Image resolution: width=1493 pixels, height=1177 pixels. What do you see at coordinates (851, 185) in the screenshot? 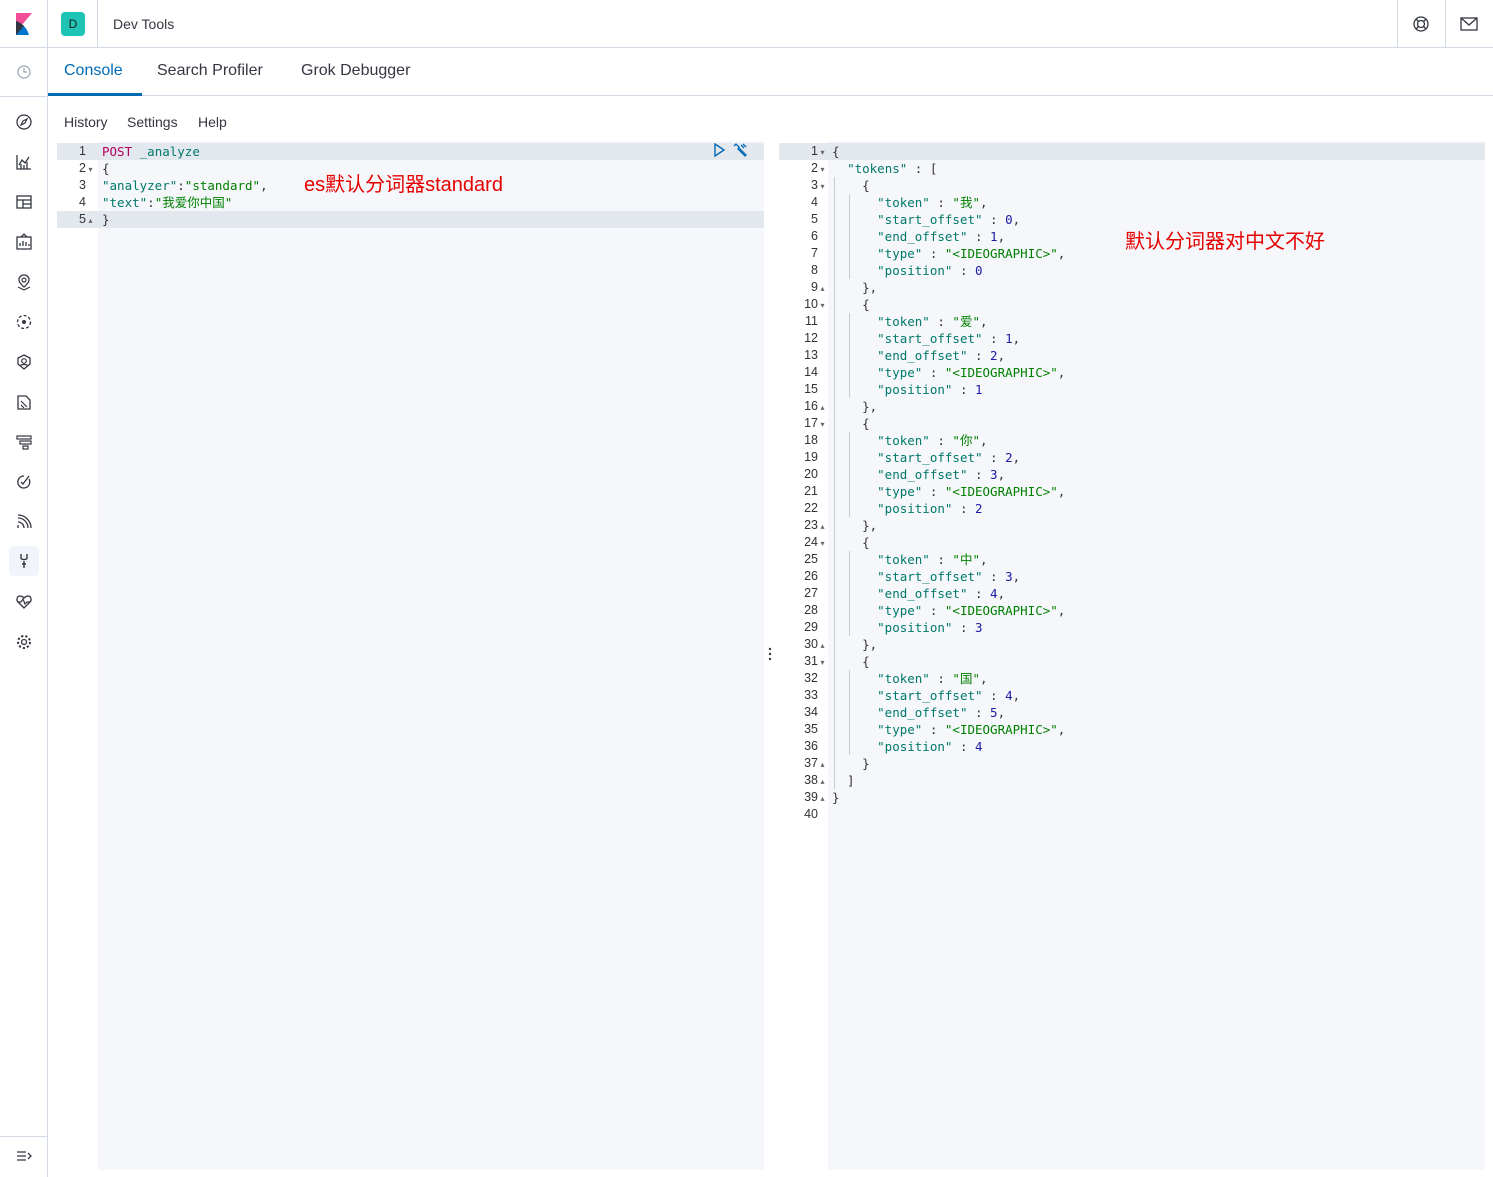
I see `code-line: {` at bounding box center [851, 185].